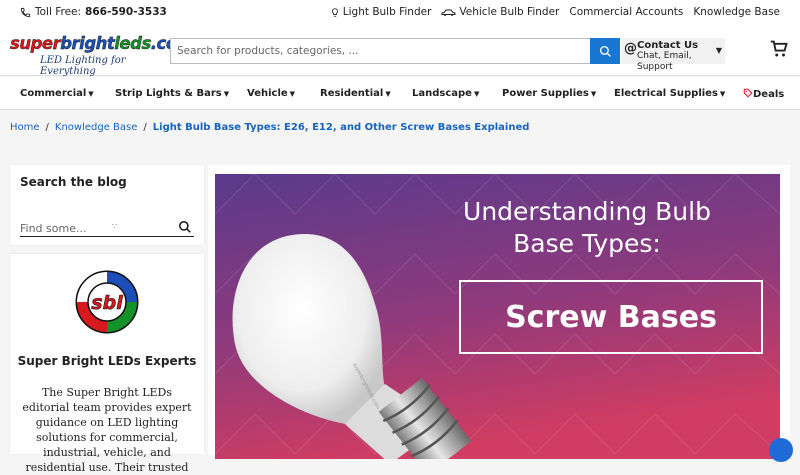 The width and height of the screenshot is (800, 475). I want to click on author-title: Super Bright LEDs Experts, so click(107, 361).